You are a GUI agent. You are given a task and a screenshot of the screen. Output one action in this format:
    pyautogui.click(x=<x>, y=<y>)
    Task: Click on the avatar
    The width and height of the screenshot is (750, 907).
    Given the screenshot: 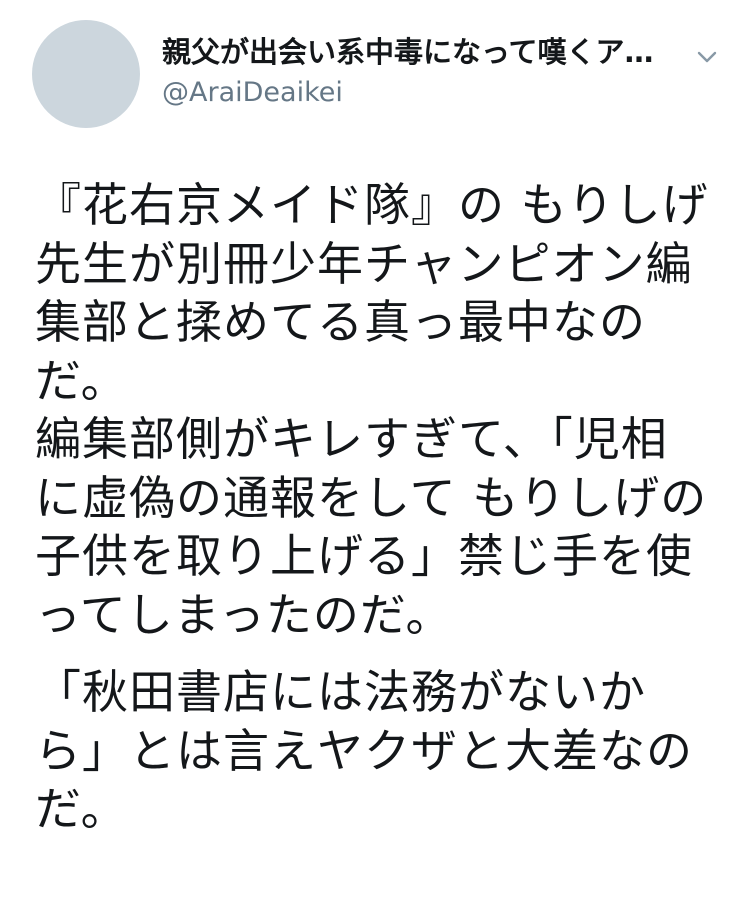 What is the action you would take?
    pyautogui.click(x=86, y=74)
    